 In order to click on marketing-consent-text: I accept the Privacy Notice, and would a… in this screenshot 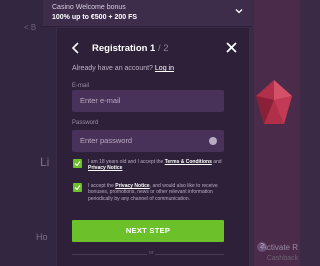, I will do `click(163, 192)`.